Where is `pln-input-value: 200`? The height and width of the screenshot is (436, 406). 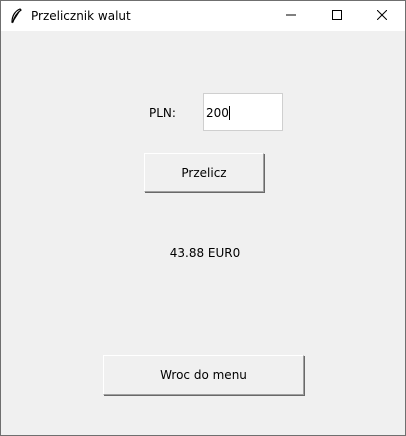 pln-input-value: 200 is located at coordinates (217, 113).